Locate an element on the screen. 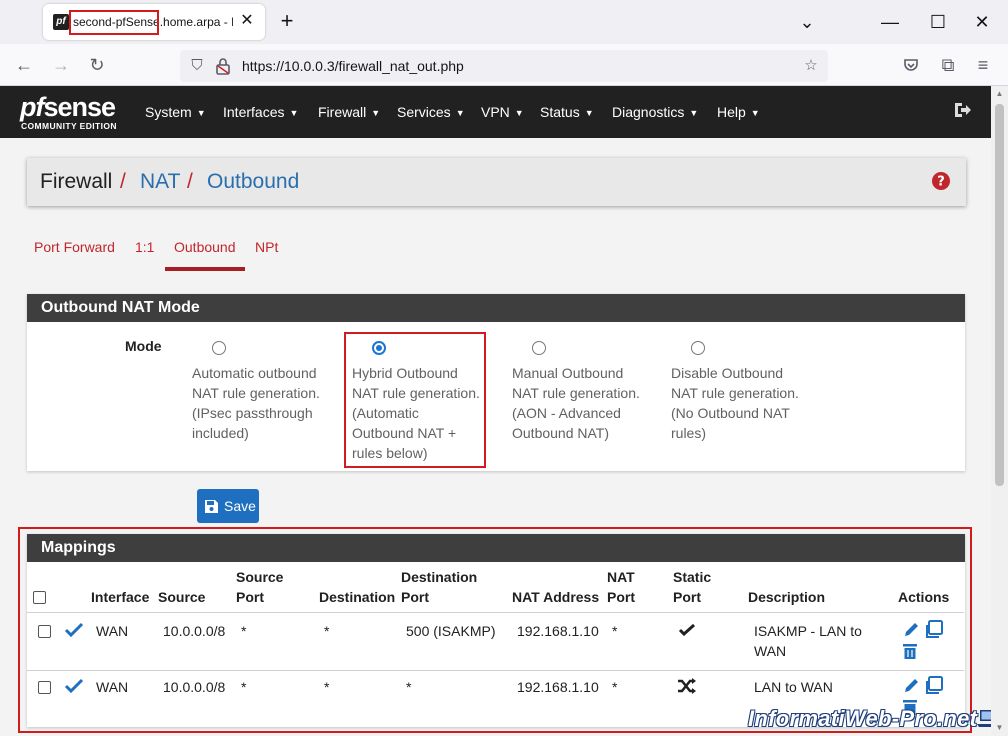  menu-services-label: Services is located at coordinates (424, 112).